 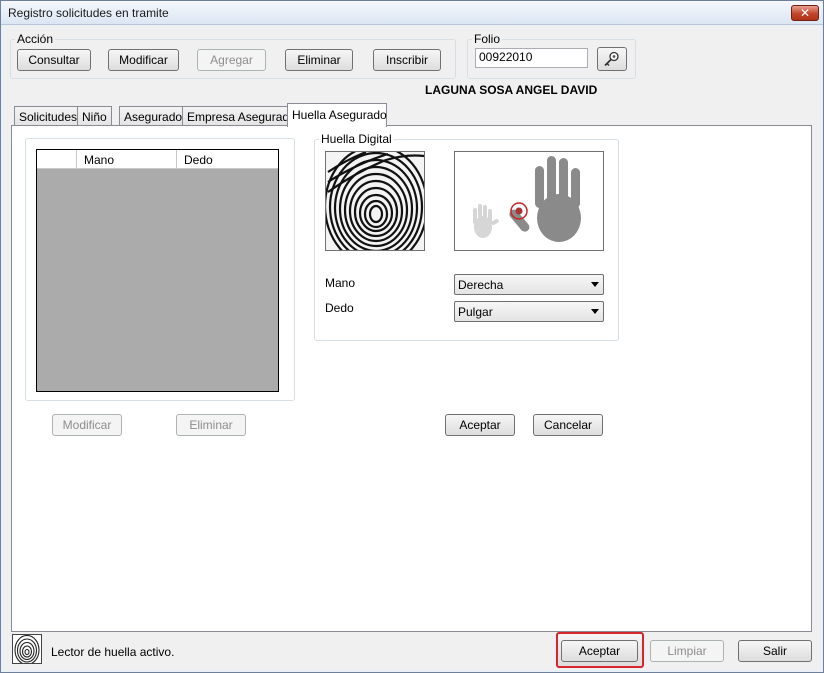 What do you see at coordinates (407, 60) in the screenshot?
I see `inscribir-button: Inscribir` at bounding box center [407, 60].